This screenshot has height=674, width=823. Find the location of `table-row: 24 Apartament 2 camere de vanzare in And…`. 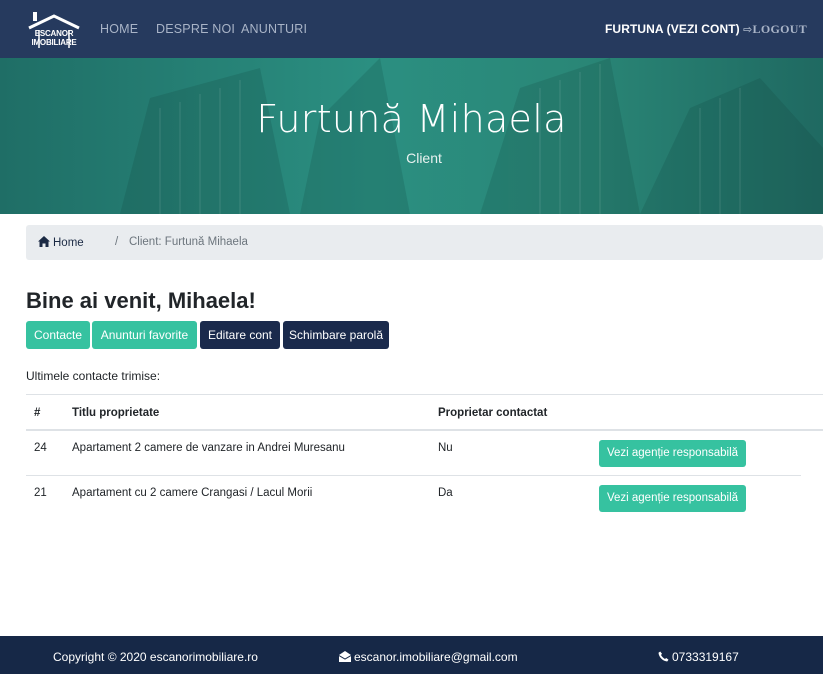

table-row: 24 Apartament 2 camere de vanzare in And… is located at coordinates (413, 453).